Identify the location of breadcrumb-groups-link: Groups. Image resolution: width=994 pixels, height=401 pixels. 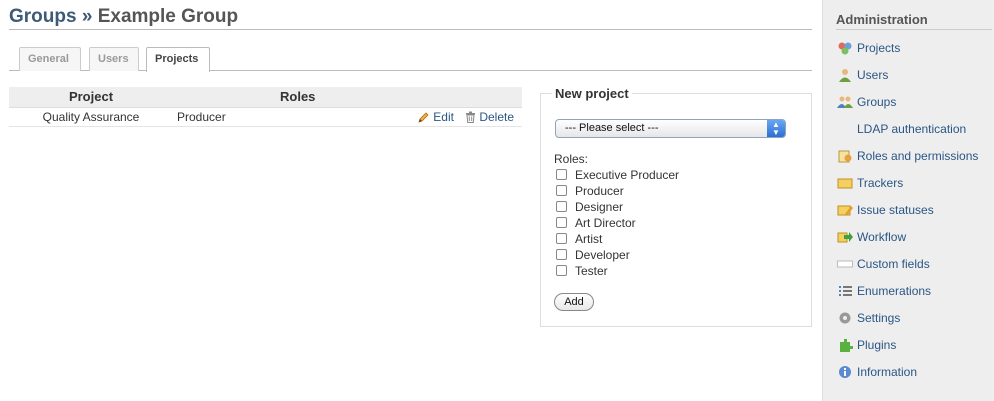
(43, 16).